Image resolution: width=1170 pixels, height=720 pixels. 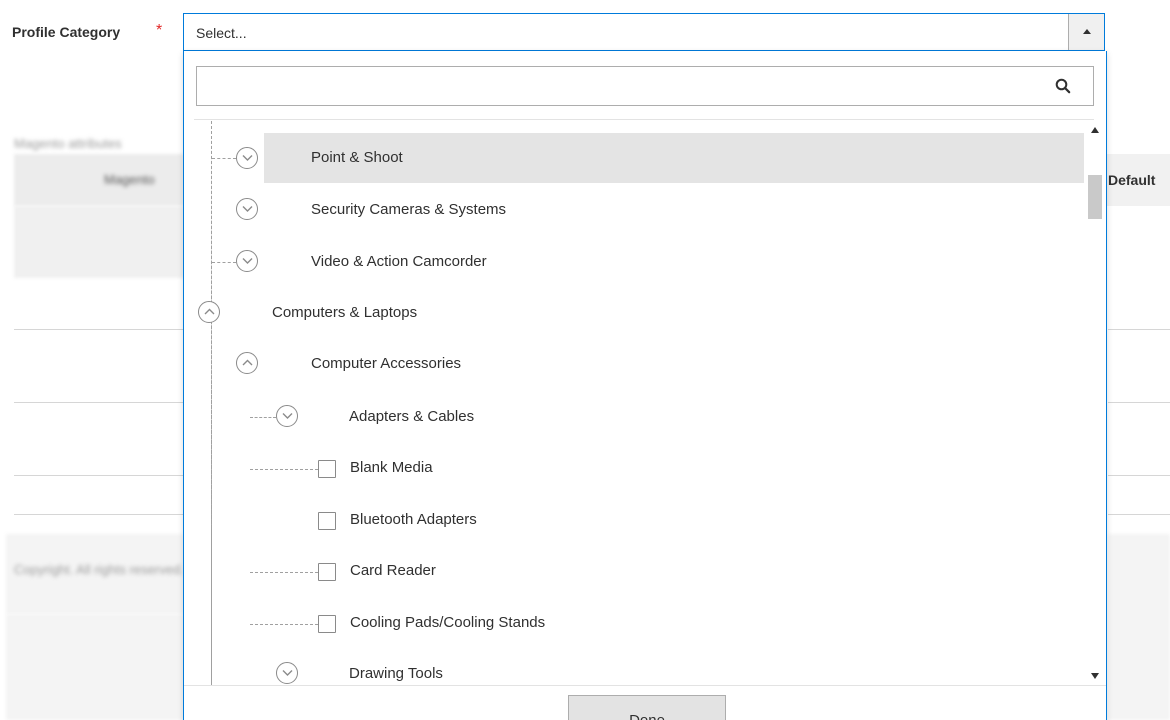 I want to click on tree-item-label: Point & Shoot, so click(x=357, y=157).